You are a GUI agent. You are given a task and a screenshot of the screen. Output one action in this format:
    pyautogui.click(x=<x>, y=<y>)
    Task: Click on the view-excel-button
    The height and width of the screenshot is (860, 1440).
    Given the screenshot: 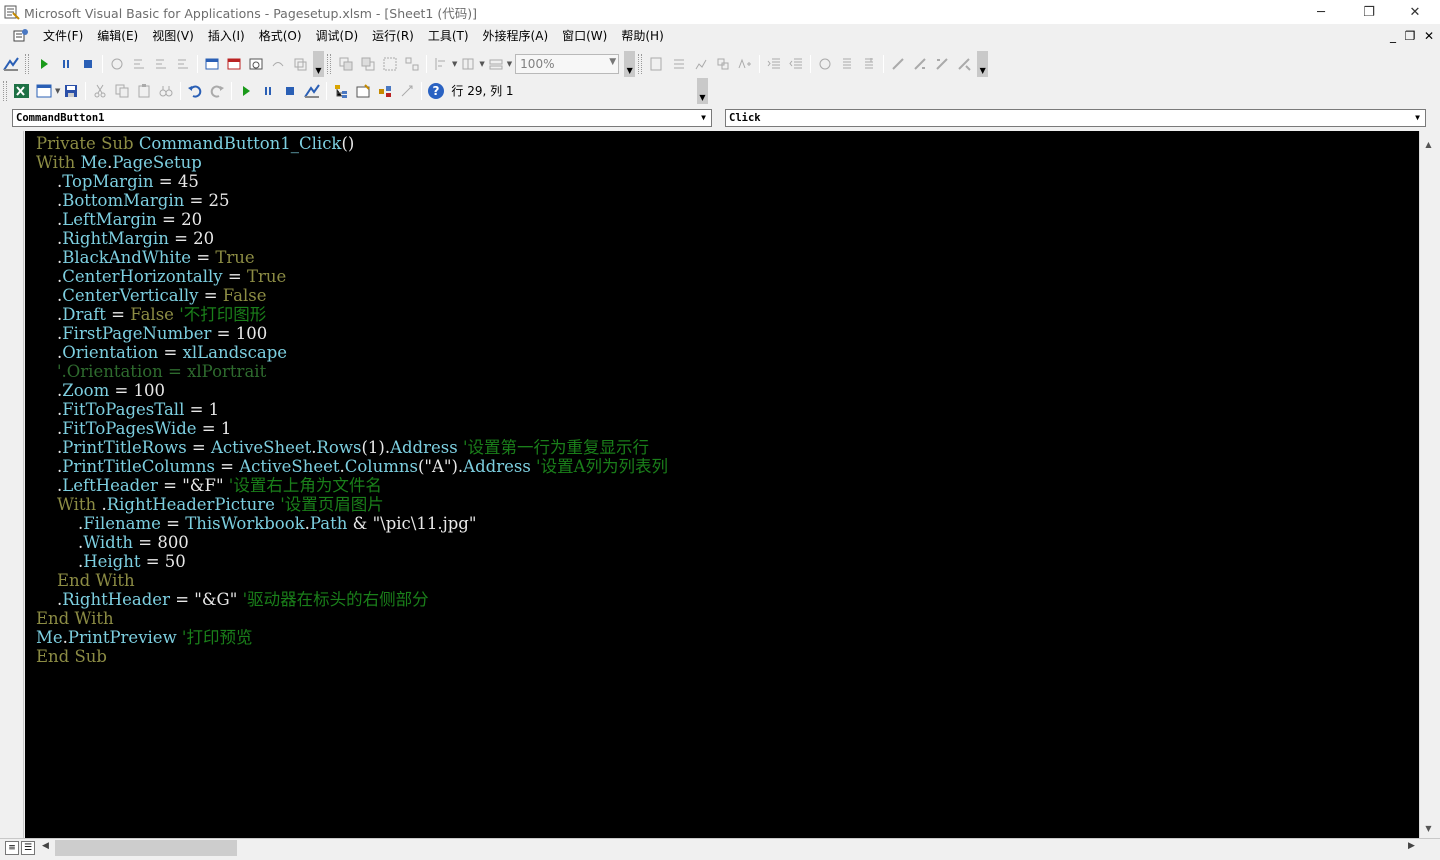 What is the action you would take?
    pyautogui.click(x=22, y=91)
    